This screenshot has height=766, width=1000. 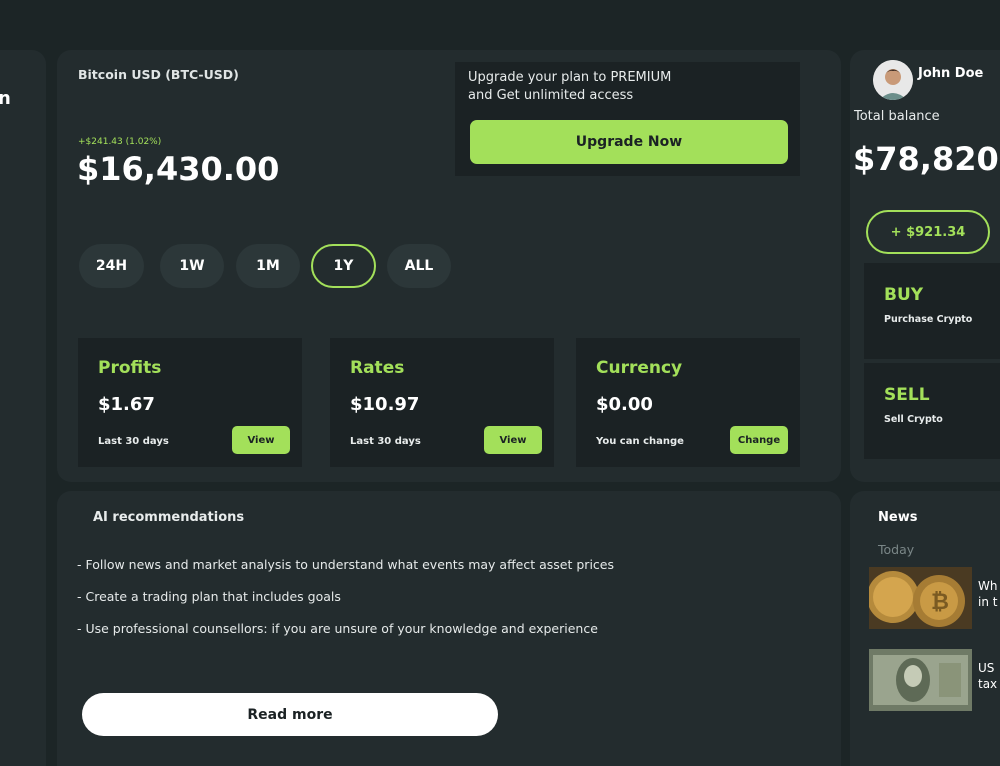 I want to click on sidebar: n, so click(x=23, y=408).